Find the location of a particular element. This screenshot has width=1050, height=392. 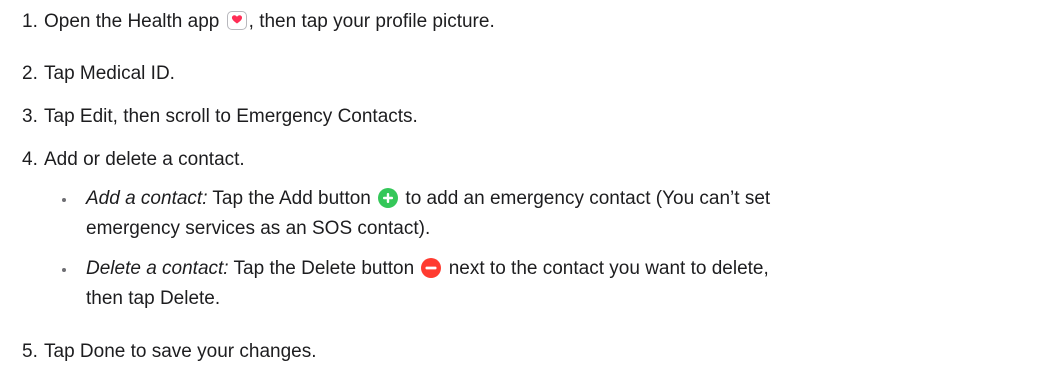

add-circle-icon is located at coordinates (388, 198).